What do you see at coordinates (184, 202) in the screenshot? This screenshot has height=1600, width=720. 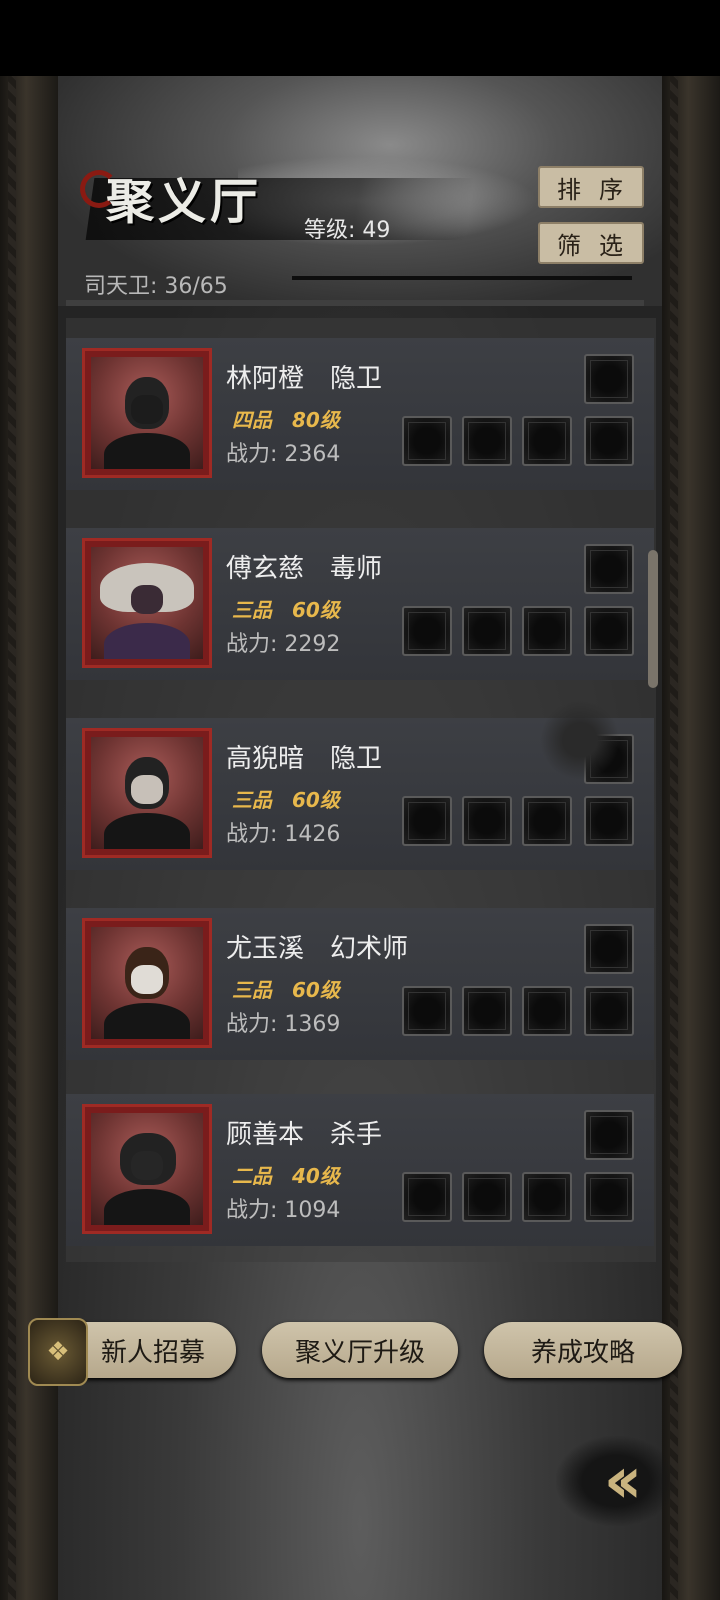 I see `page-title: 聚义厅` at bounding box center [184, 202].